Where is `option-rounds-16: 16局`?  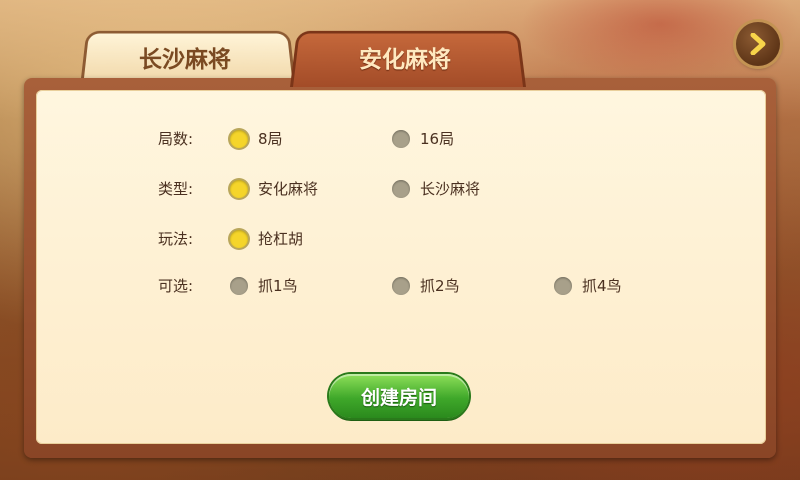 option-rounds-16: 16局 is located at coordinates (423, 138).